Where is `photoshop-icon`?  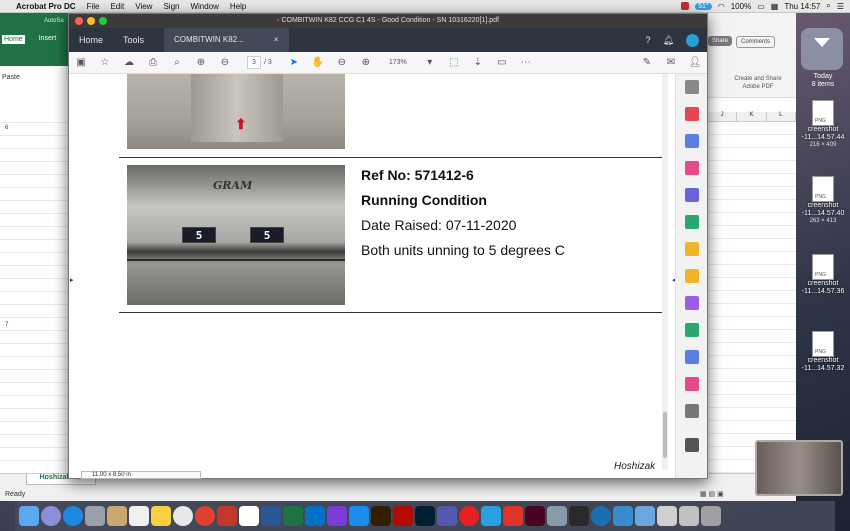 photoshop-icon is located at coordinates (425, 516).